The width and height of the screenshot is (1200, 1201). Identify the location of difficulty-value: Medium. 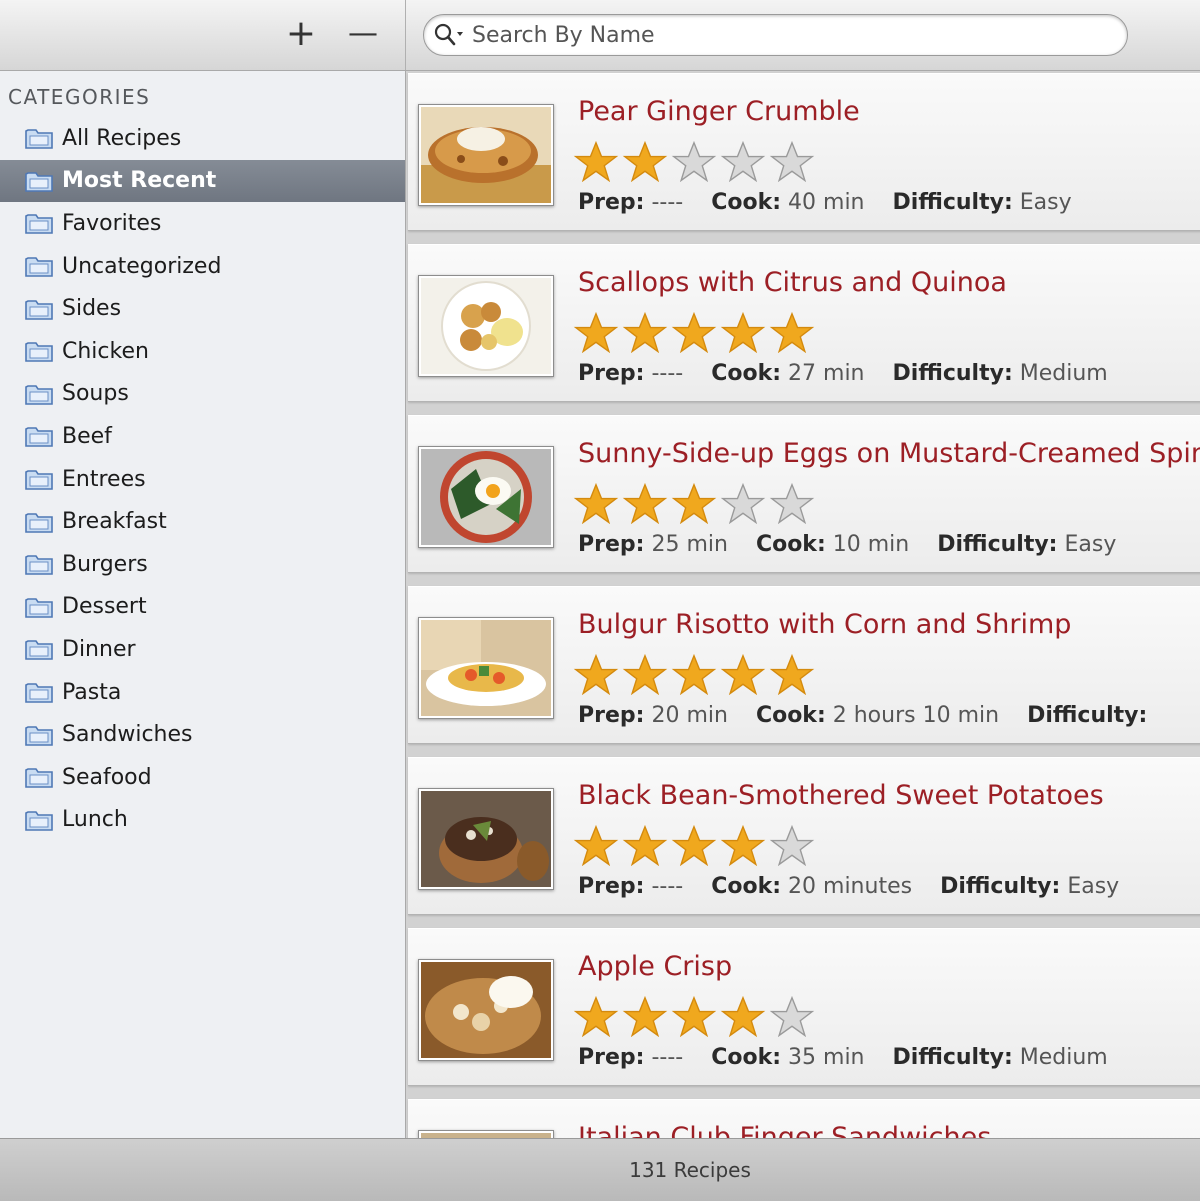
(1063, 1057).